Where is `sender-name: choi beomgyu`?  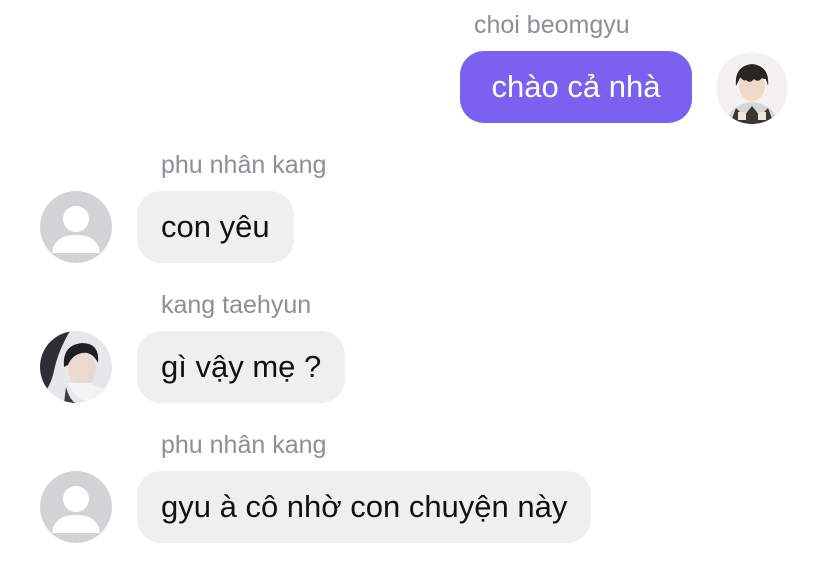
sender-name: choi beomgyu is located at coordinates (552, 25).